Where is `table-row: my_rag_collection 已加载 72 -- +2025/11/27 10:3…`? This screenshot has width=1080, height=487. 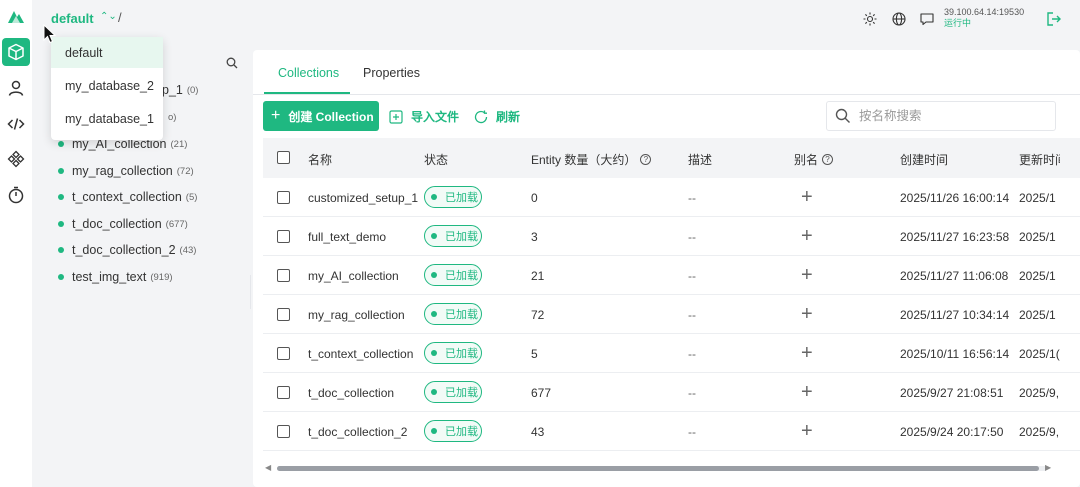 table-row: my_rag_collection 已加载 72 -- +2025/11/27 10:3… is located at coordinates (671, 314).